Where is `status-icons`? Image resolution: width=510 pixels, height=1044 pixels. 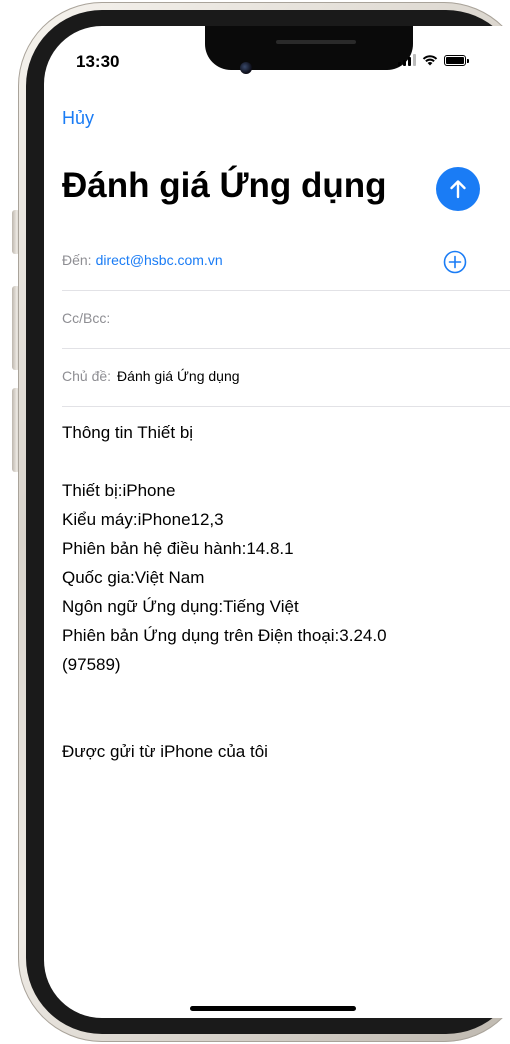 status-icons is located at coordinates (433, 60).